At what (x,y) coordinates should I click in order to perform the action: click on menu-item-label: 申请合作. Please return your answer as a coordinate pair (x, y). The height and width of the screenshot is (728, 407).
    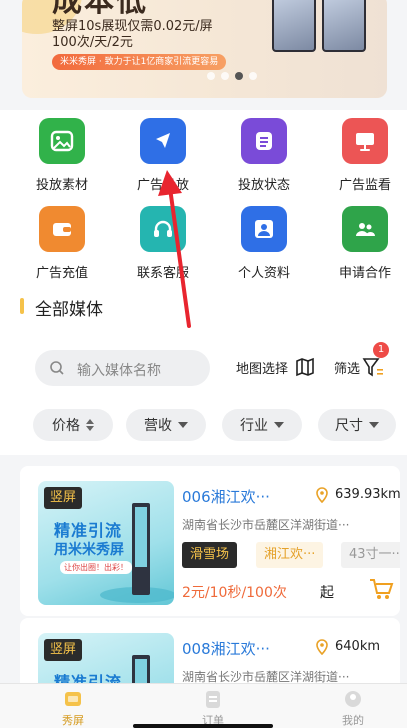
    Looking at the image, I should click on (364, 273).